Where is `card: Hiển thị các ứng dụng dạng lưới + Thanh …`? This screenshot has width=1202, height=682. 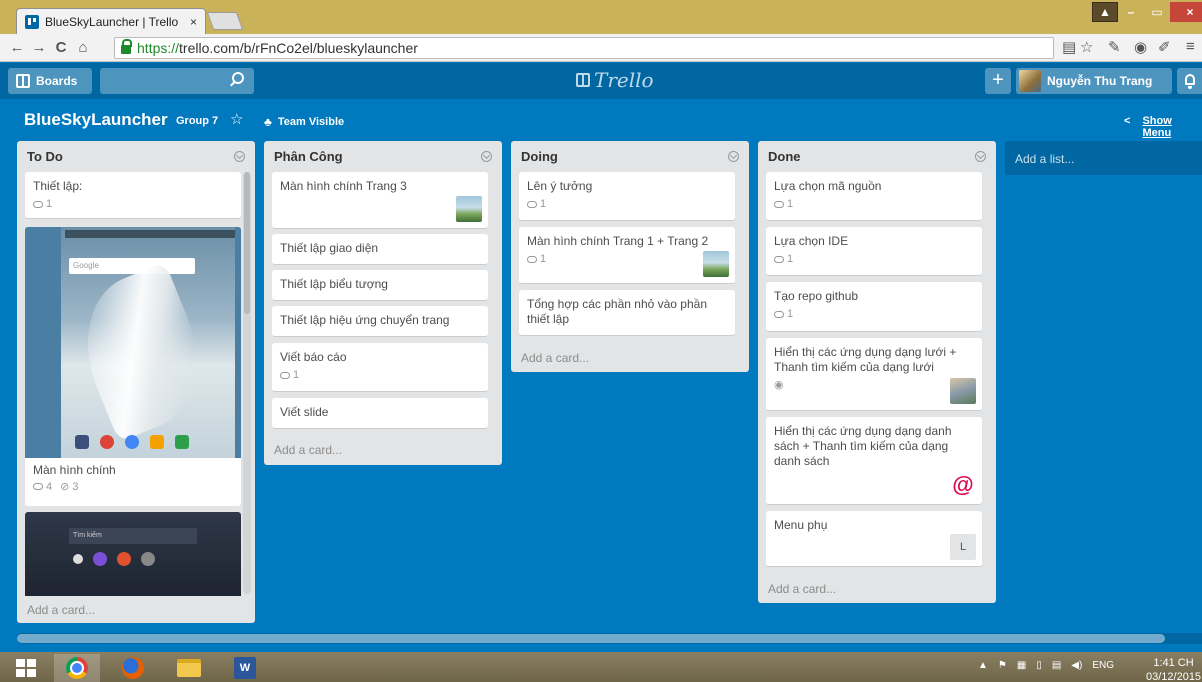 card: Hiển thị các ứng dụng dạng lưới + Thanh … is located at coordinates (874, 374).